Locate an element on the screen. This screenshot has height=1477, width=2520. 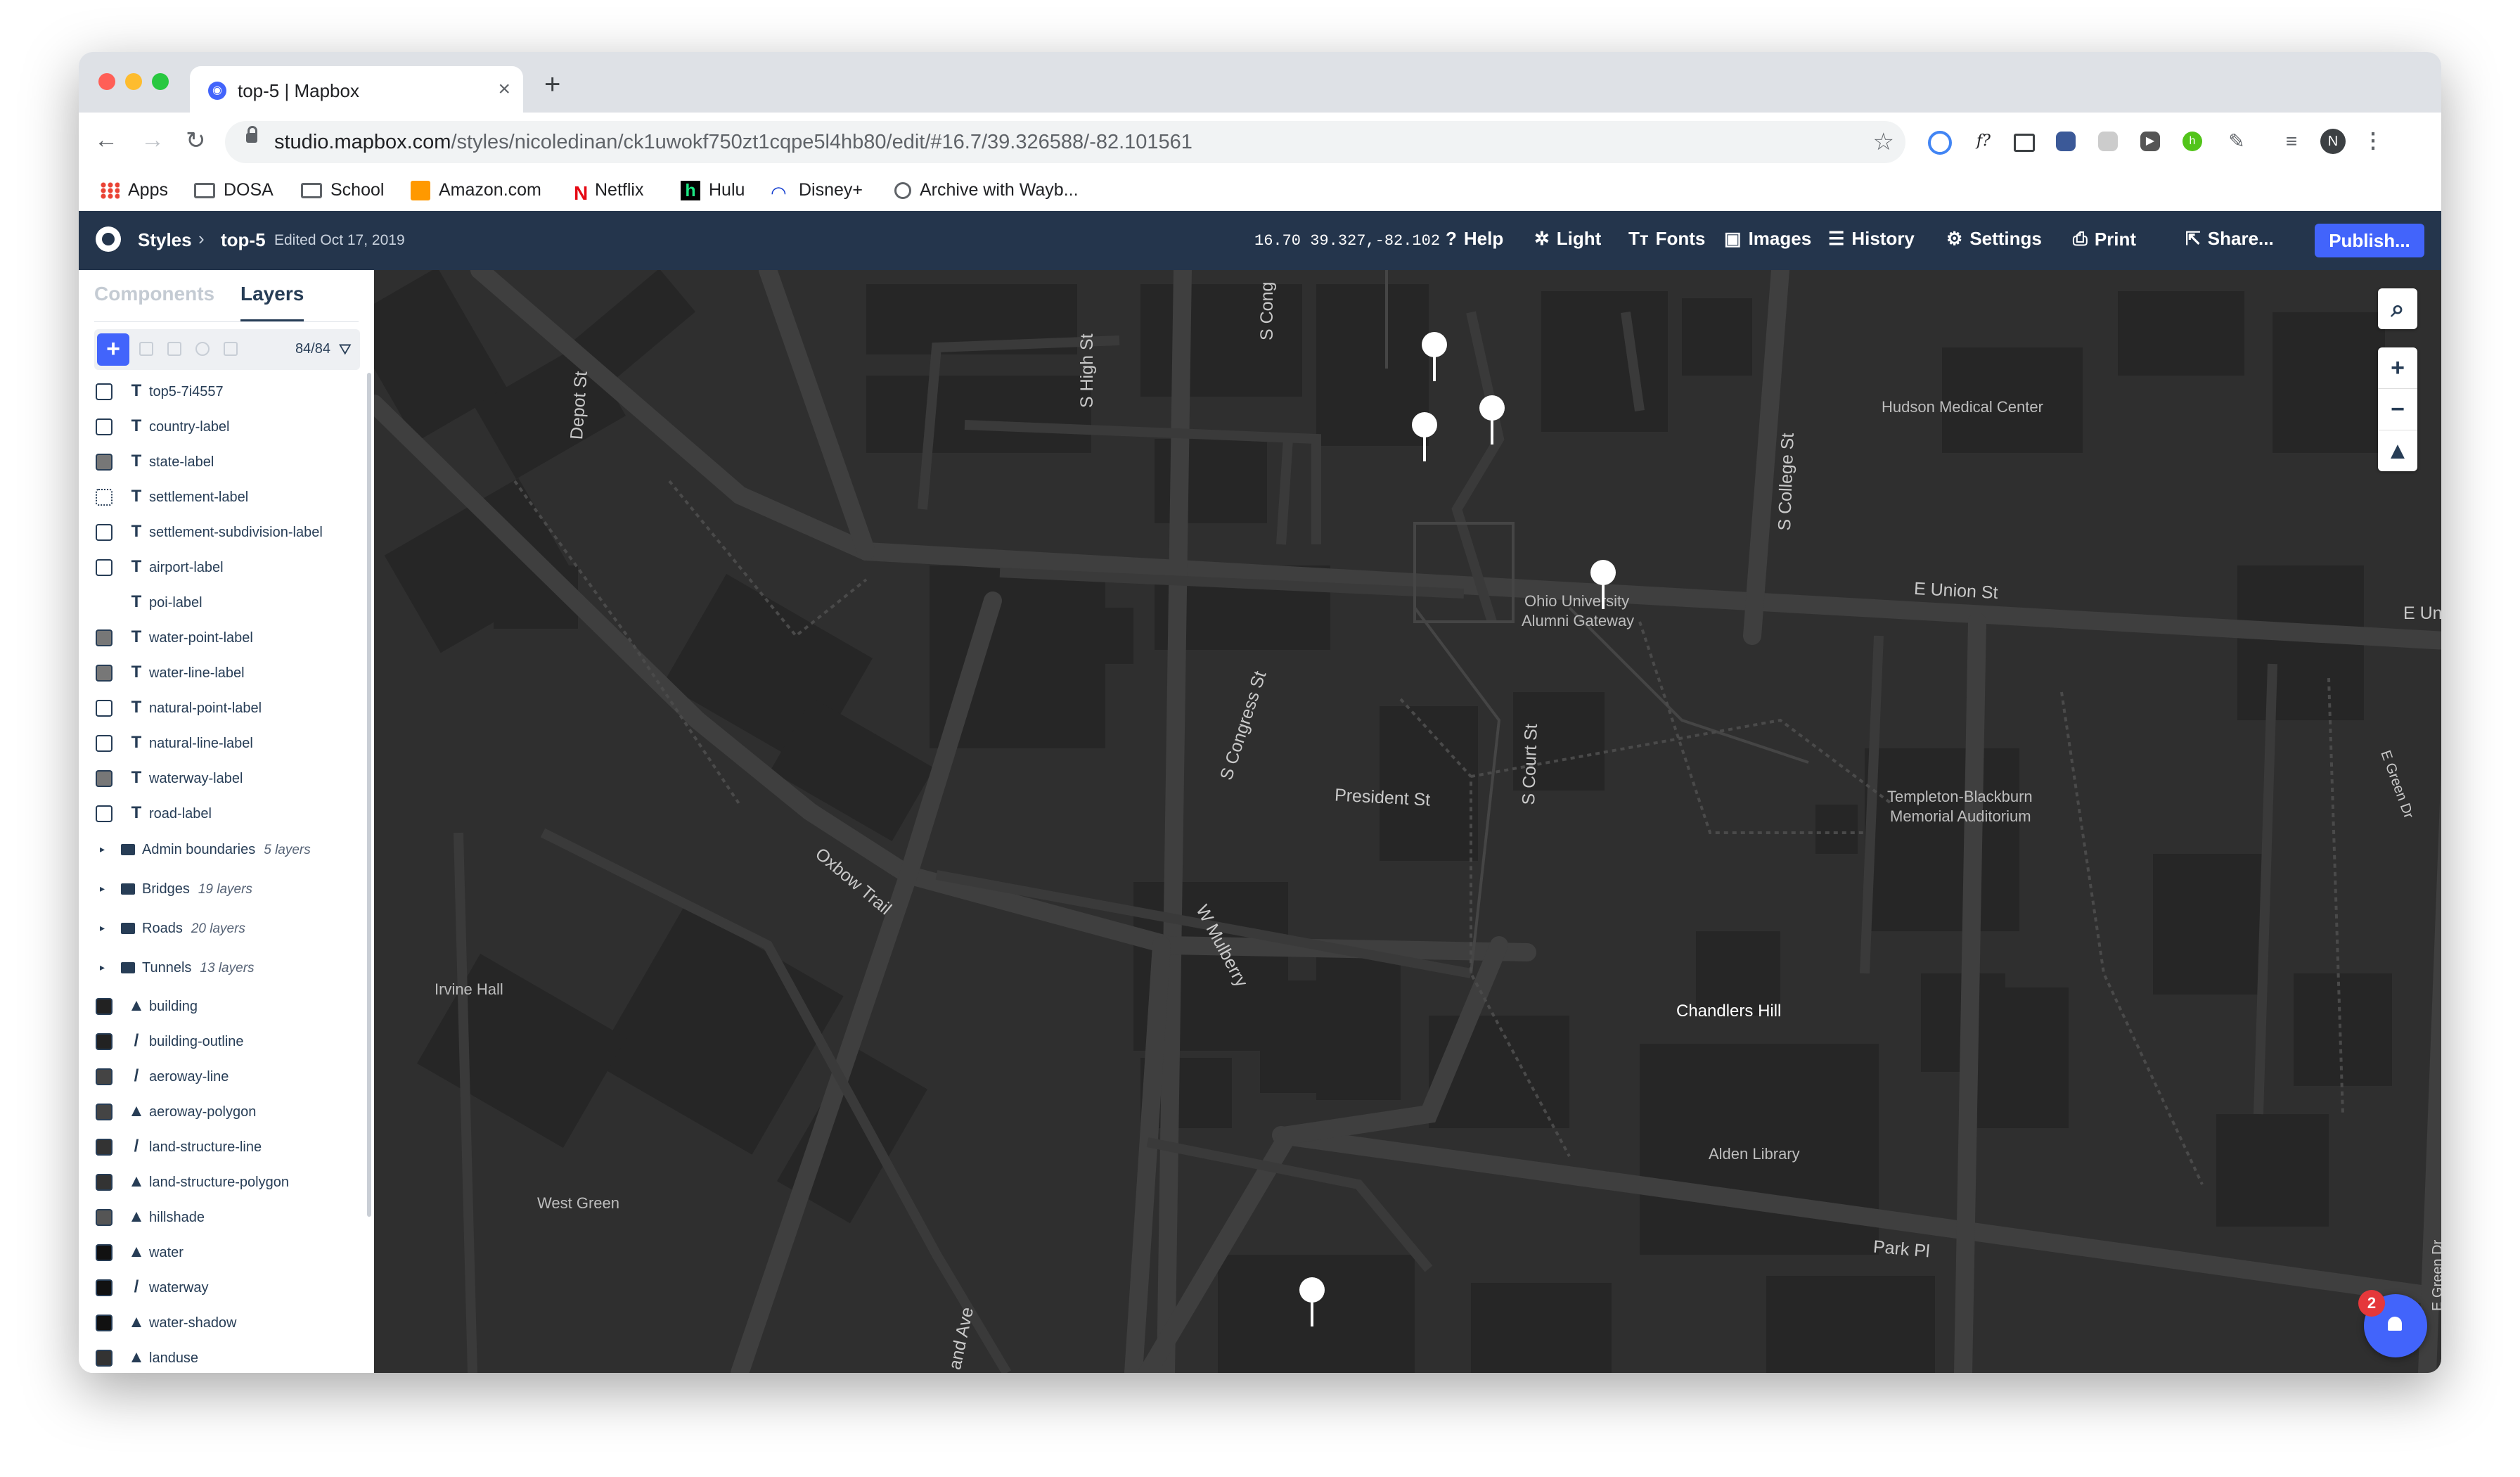
layer-row: Tnatural-point-label is located at coordinates (223, 708).